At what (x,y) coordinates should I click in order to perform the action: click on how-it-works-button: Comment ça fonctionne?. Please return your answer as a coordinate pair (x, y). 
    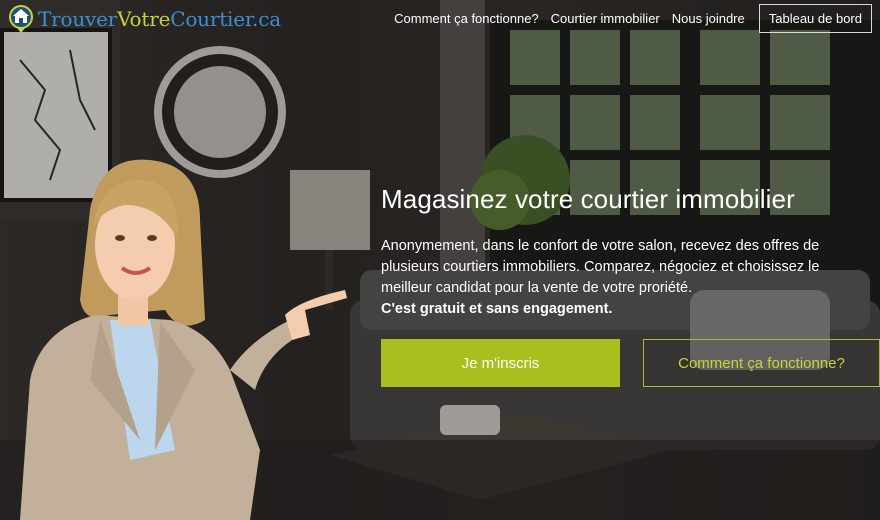
    Looking at the image, I should click on (761, 363).